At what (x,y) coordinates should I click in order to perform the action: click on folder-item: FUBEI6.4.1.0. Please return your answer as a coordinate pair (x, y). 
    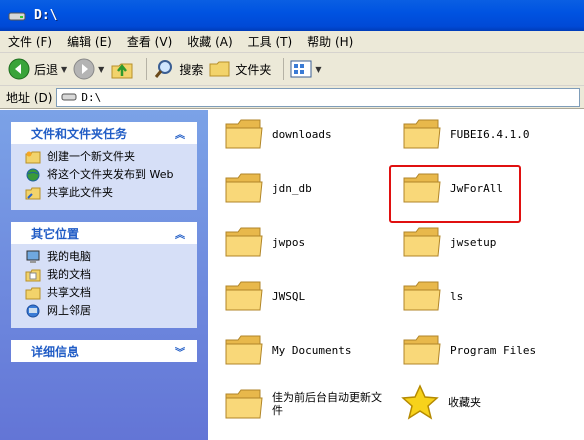
    Looking at the image, I should click on (465, 134).